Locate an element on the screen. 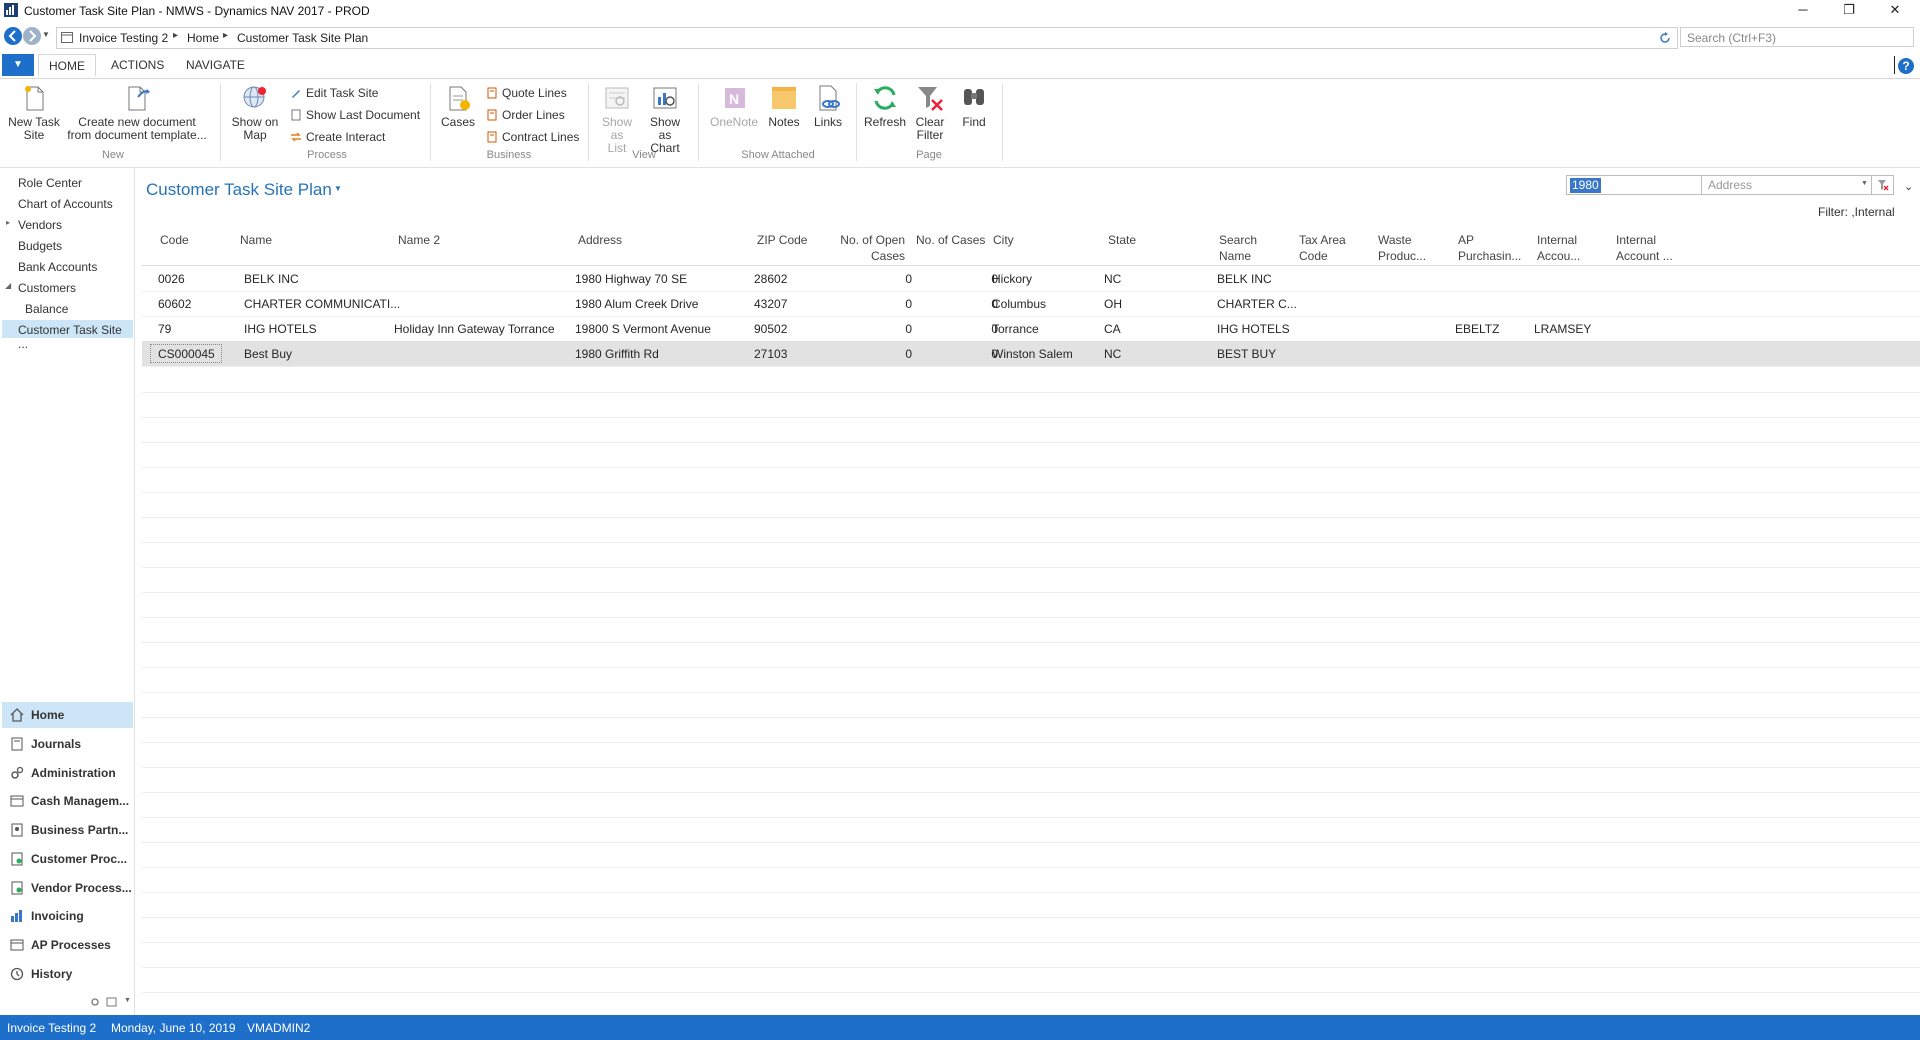 The height and width of the screenshot is (1040, 1920). column-header-code: Code is located at coordinates (174, 240).